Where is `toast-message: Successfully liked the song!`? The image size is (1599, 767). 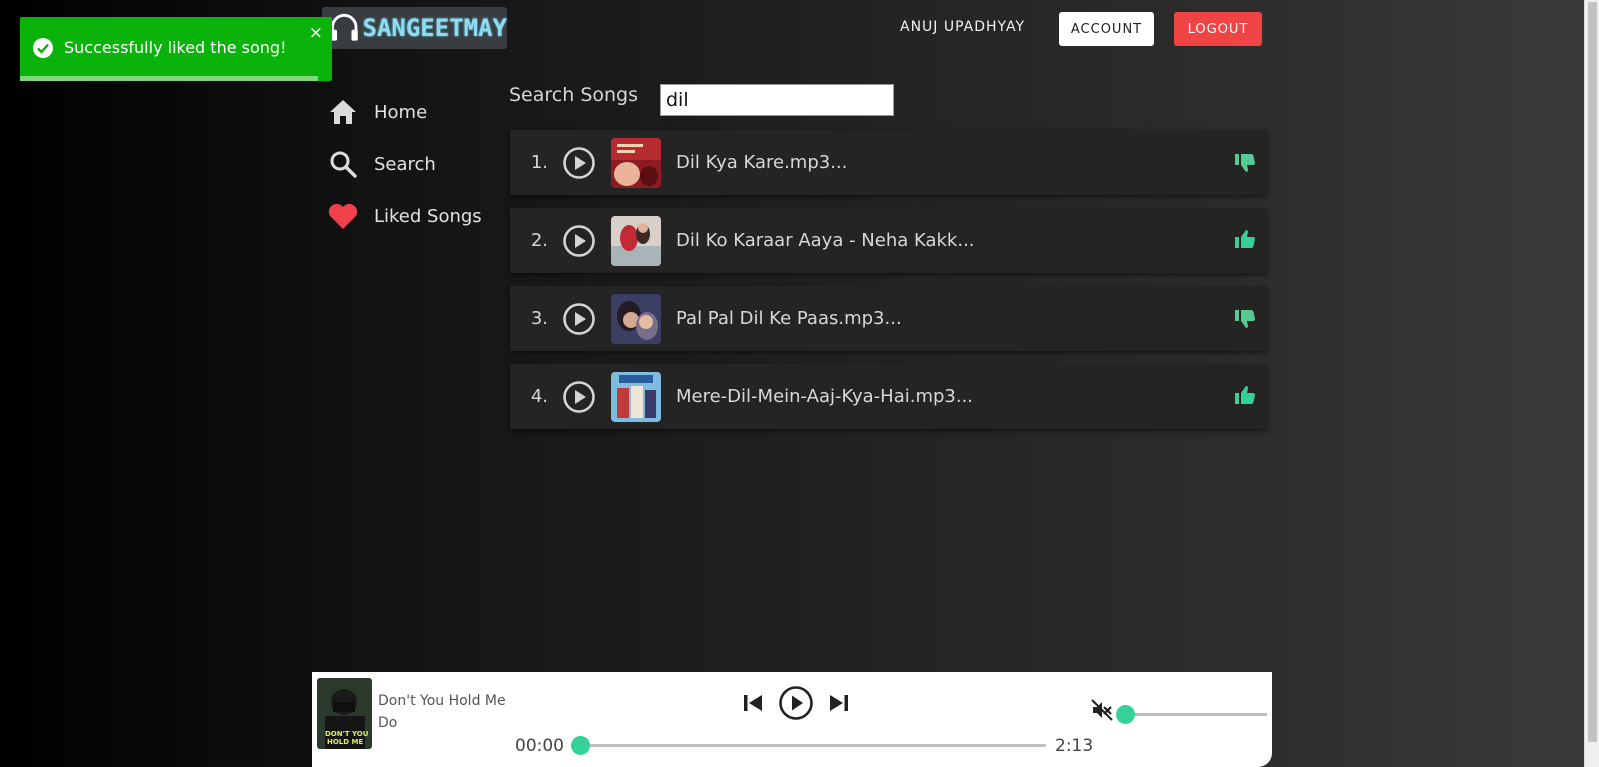 toast-message: Successfully liked the song! is located at coordinates (175, 47).